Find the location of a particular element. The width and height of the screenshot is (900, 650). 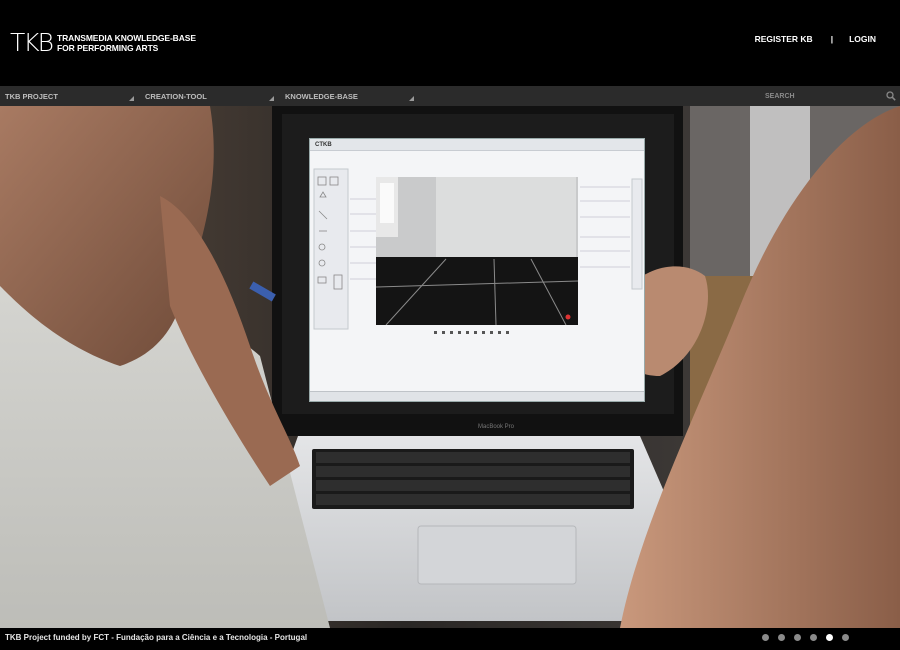

search-box is located at coordinates (830, 96).